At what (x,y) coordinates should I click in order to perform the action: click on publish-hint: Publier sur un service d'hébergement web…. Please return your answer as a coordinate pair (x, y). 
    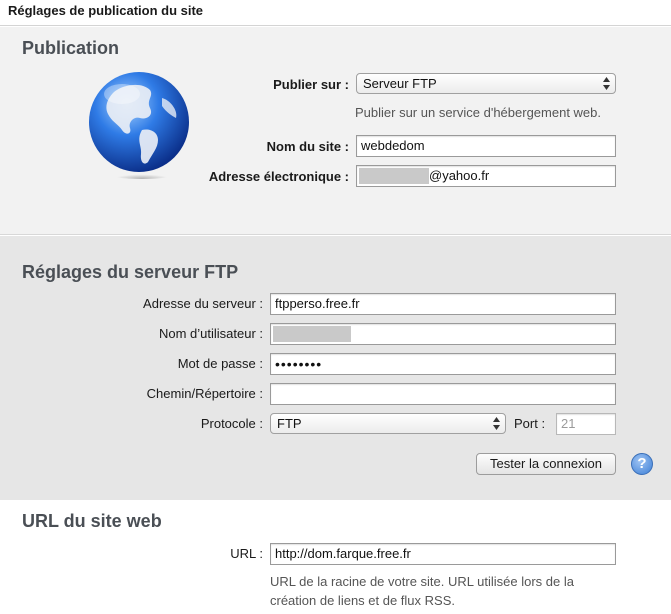
    Looking at the image, I should click on (478, 112).